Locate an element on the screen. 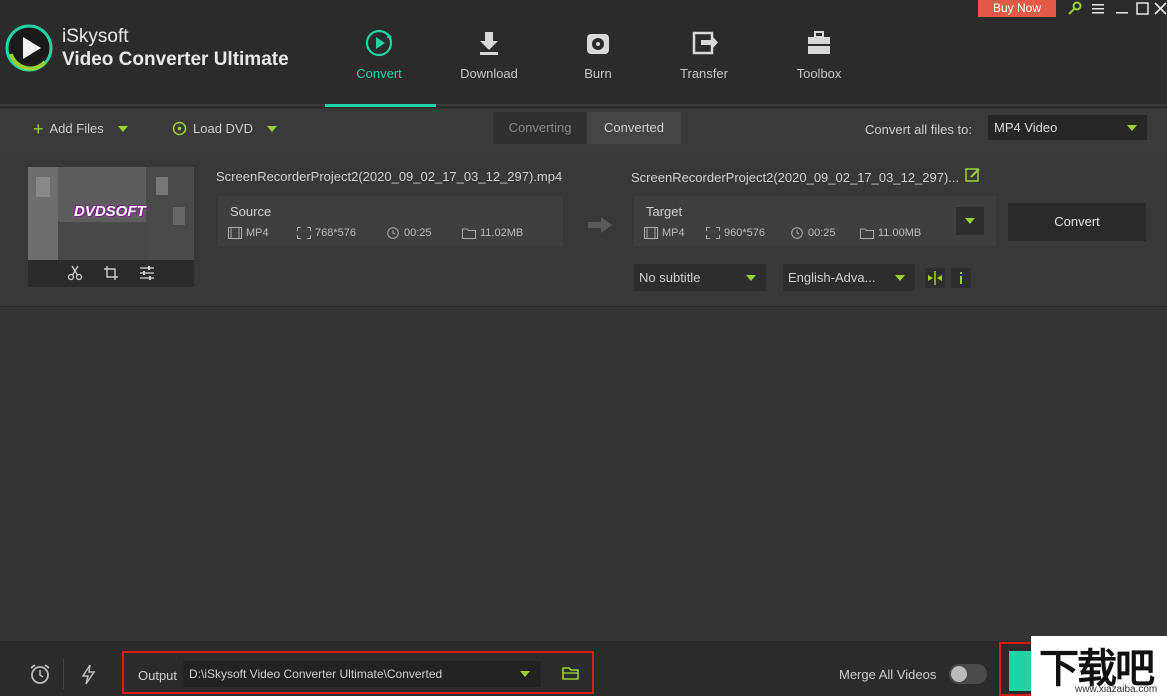  load-dvd-label: Load DVD is located at coordinates (223, 128).